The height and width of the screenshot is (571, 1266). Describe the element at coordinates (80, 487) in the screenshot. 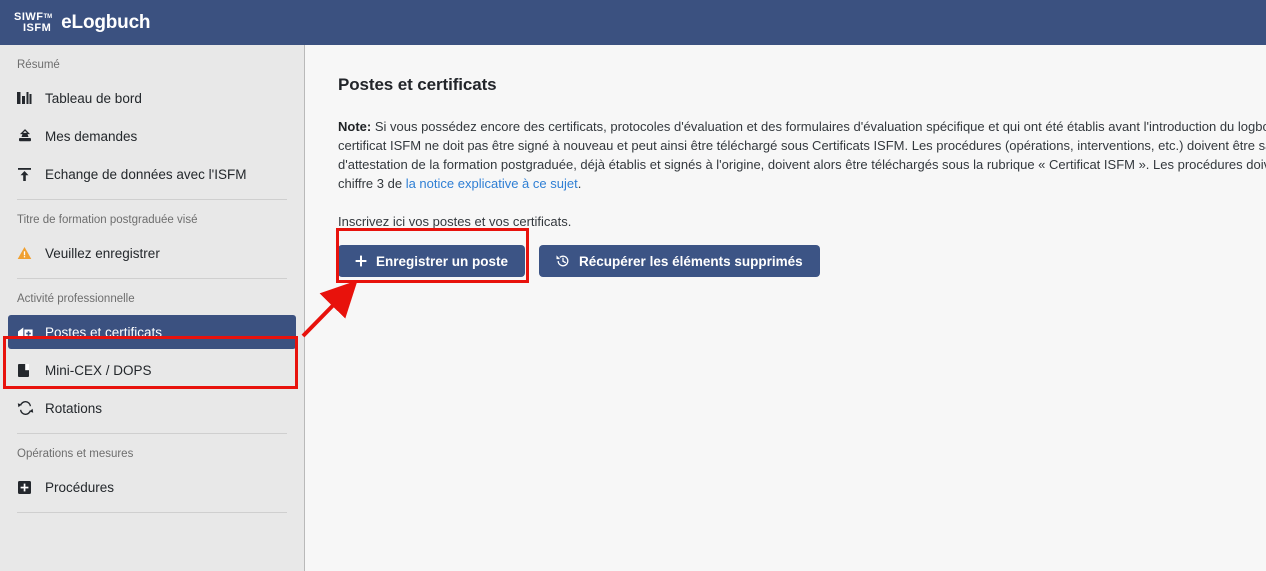

I see `sidebar-item-label: Procédures` at that location.